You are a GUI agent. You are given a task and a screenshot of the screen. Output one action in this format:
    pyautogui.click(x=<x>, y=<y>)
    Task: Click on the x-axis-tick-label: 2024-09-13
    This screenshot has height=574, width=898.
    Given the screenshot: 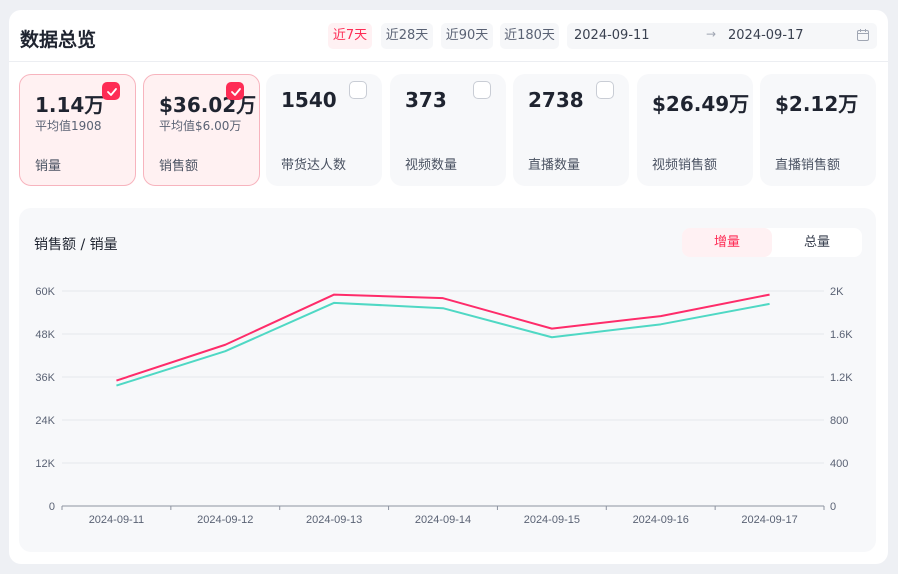 What is the action you would take?
    pyautogui.click(x=334, y=520)
    